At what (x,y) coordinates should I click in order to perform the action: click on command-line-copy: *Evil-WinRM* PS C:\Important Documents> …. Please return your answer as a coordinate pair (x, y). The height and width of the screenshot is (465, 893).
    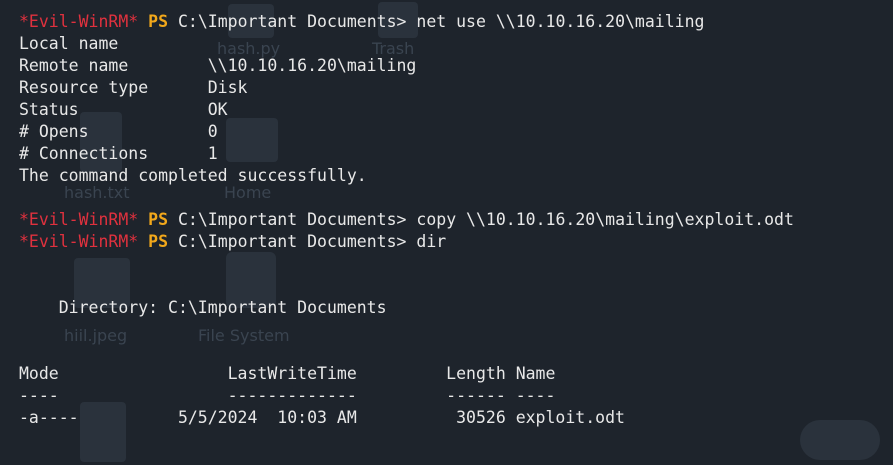
    Looking at the image, I should click on (456, 220).